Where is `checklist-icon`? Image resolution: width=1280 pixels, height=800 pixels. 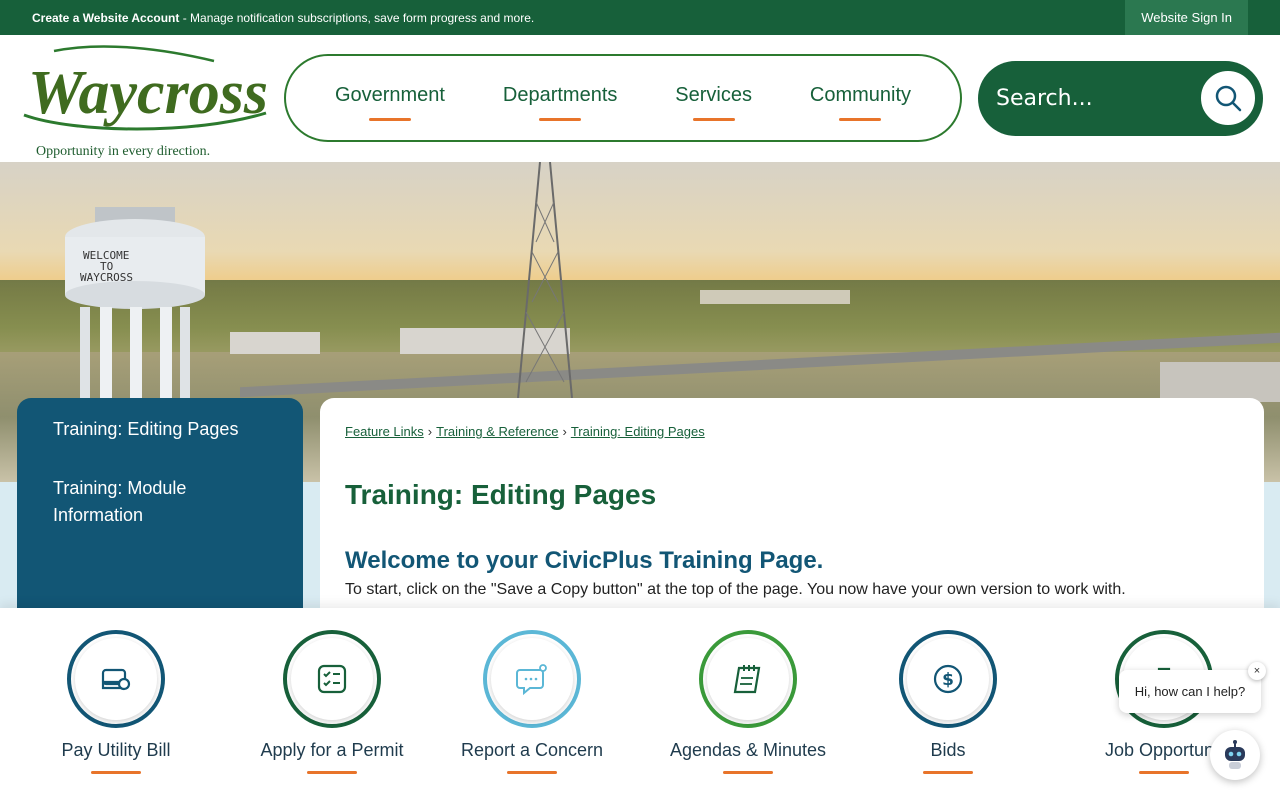
checklist-icon is located at coordinates (332, 679).